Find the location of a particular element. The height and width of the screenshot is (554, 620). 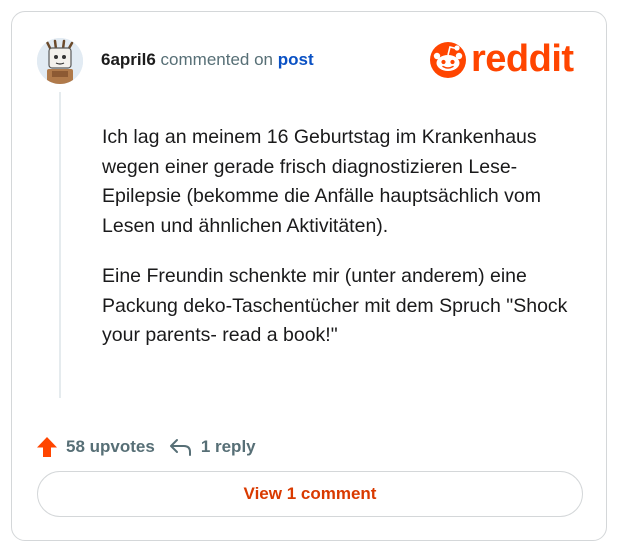

snoo-avatar-icon is located at coordinates (60, 61).